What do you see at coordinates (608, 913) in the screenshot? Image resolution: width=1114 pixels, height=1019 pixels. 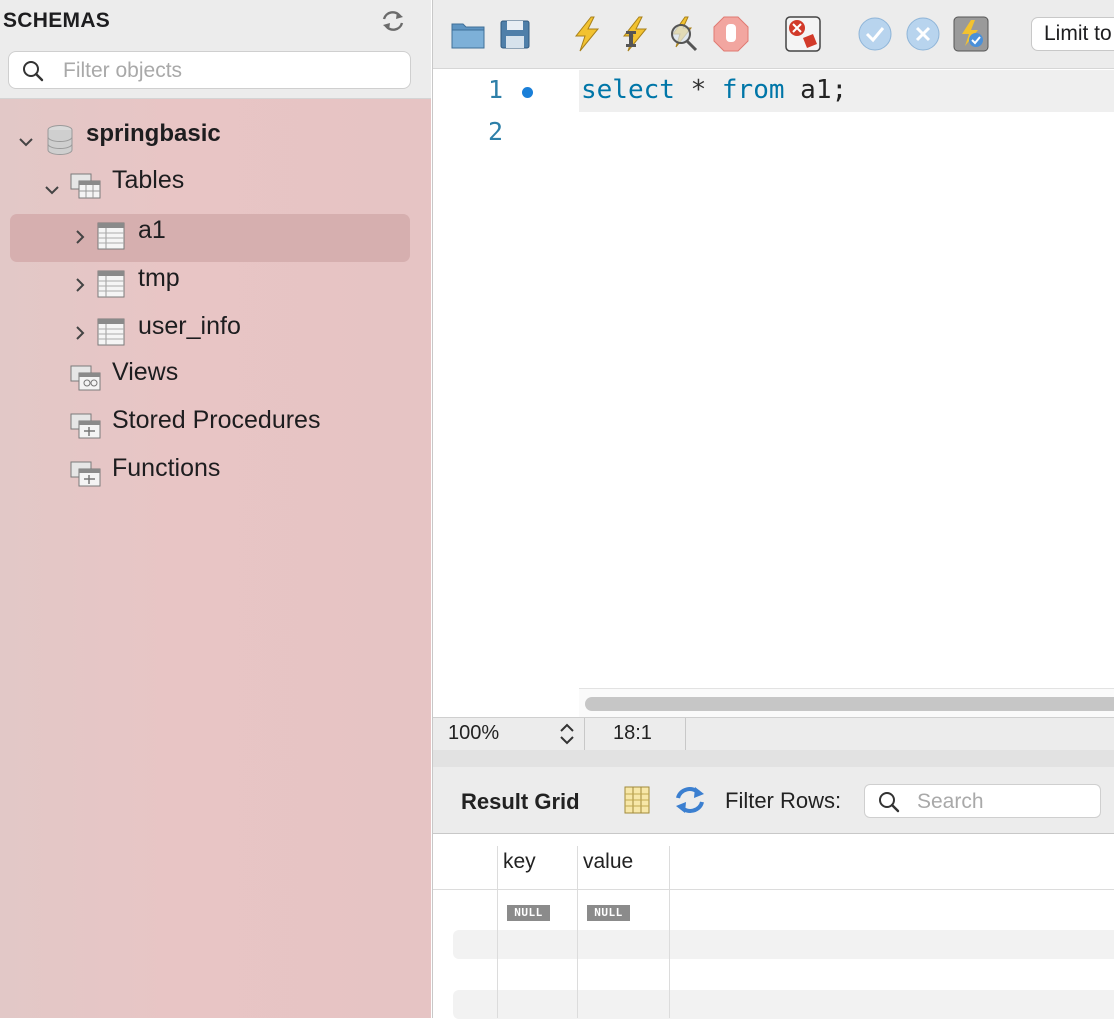 I see `cell-value: NULL` at bounding box center [608, 913].